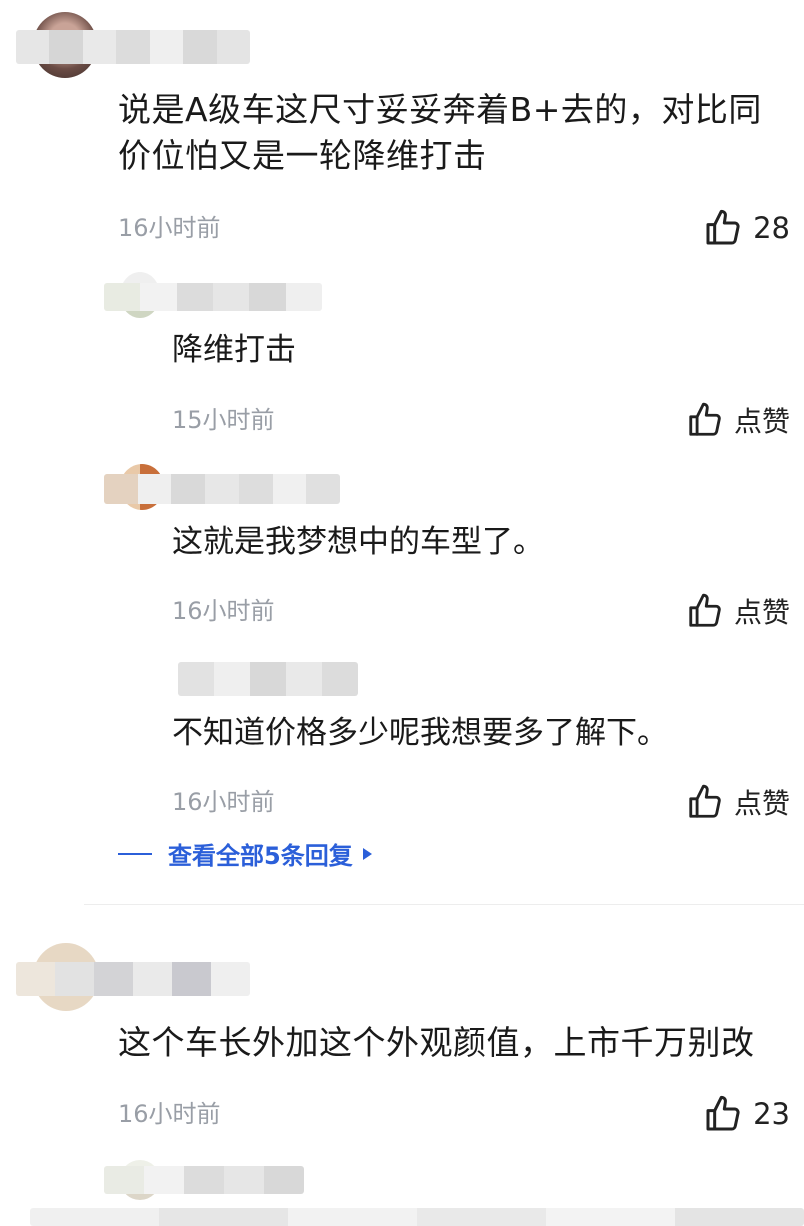  Describe the element at coordinates (746, 1114) in the screenshot. I see `like-button: 23` at that location.